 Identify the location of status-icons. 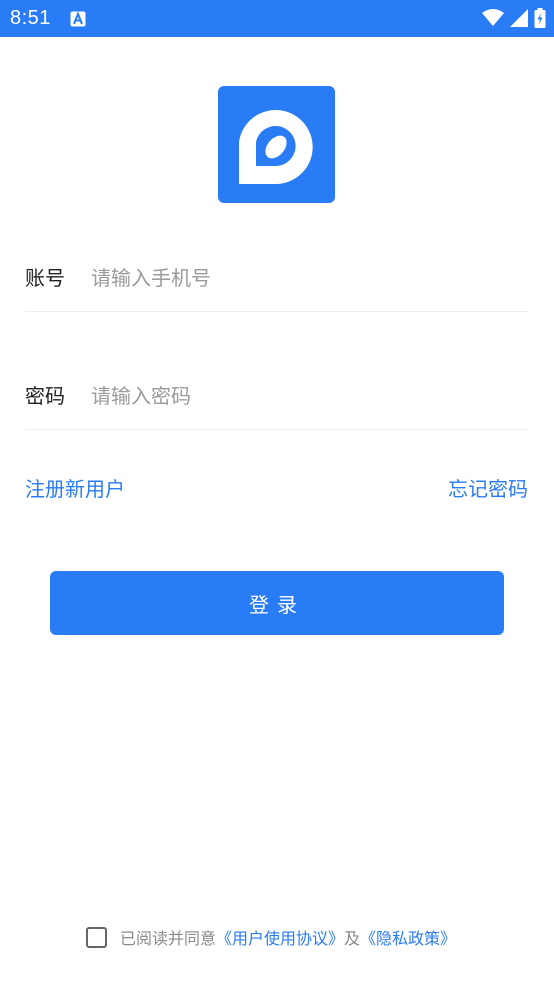
(514, 18).